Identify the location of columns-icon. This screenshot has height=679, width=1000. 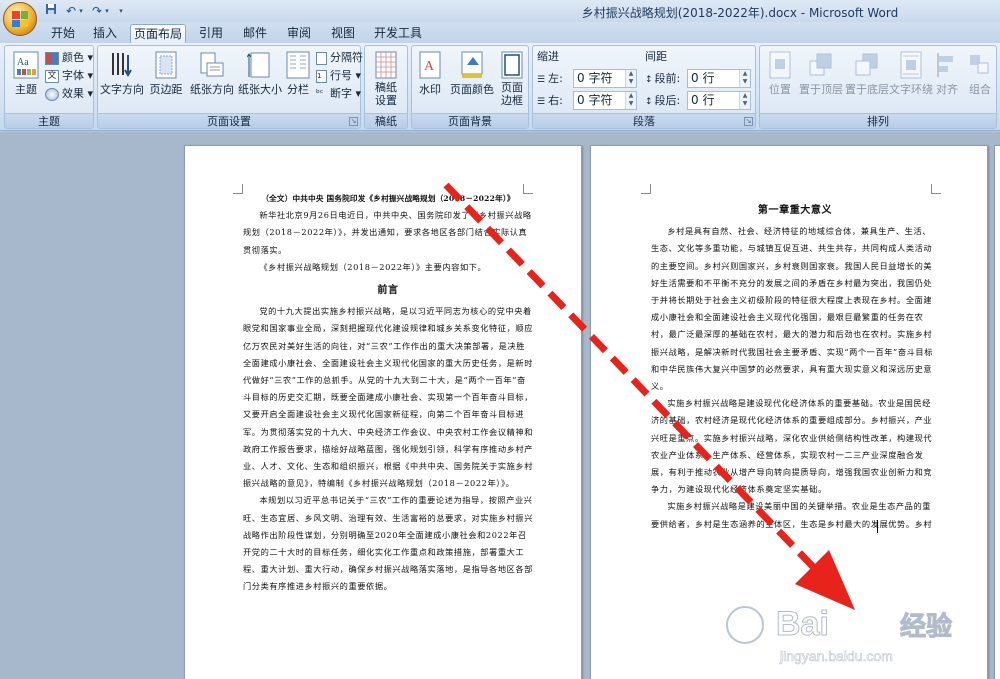
(298, 65).